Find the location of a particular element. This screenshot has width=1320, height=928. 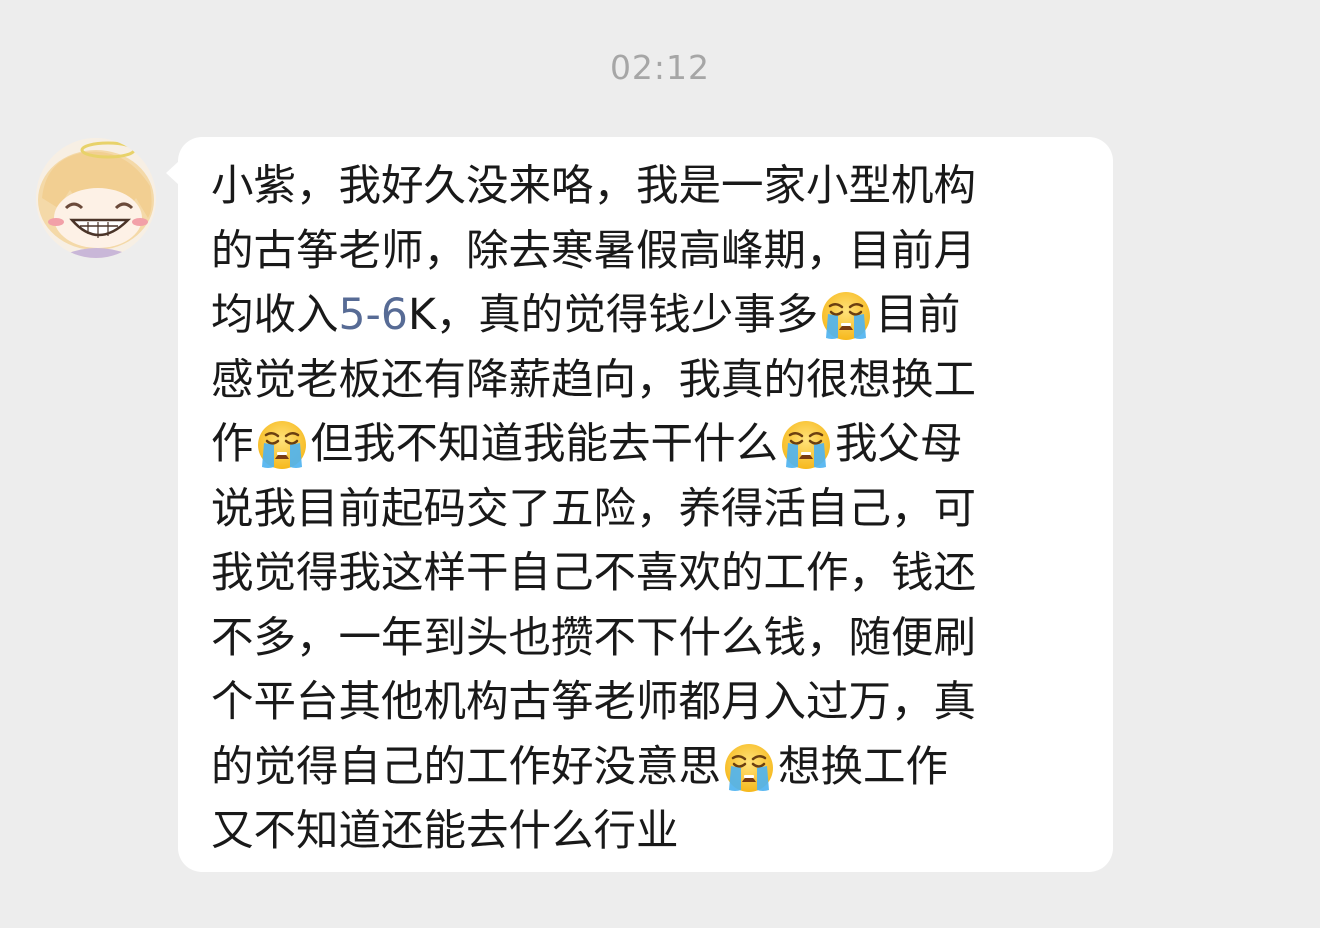

message-text-span: 但我不知道我能去干什么 is located at coordinates (544, 444).